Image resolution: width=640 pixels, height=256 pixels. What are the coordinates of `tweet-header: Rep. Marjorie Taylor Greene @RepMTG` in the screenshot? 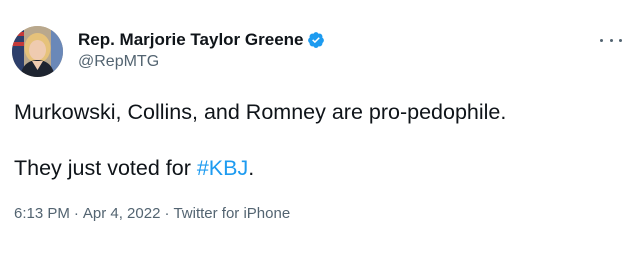 It's located at (201, 51).